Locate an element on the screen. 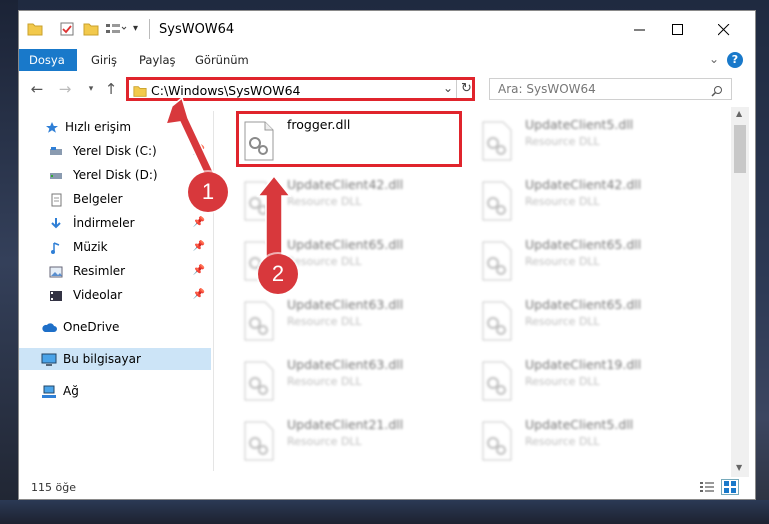  step-badge-1: 1 is located at coordinates (208, 192).